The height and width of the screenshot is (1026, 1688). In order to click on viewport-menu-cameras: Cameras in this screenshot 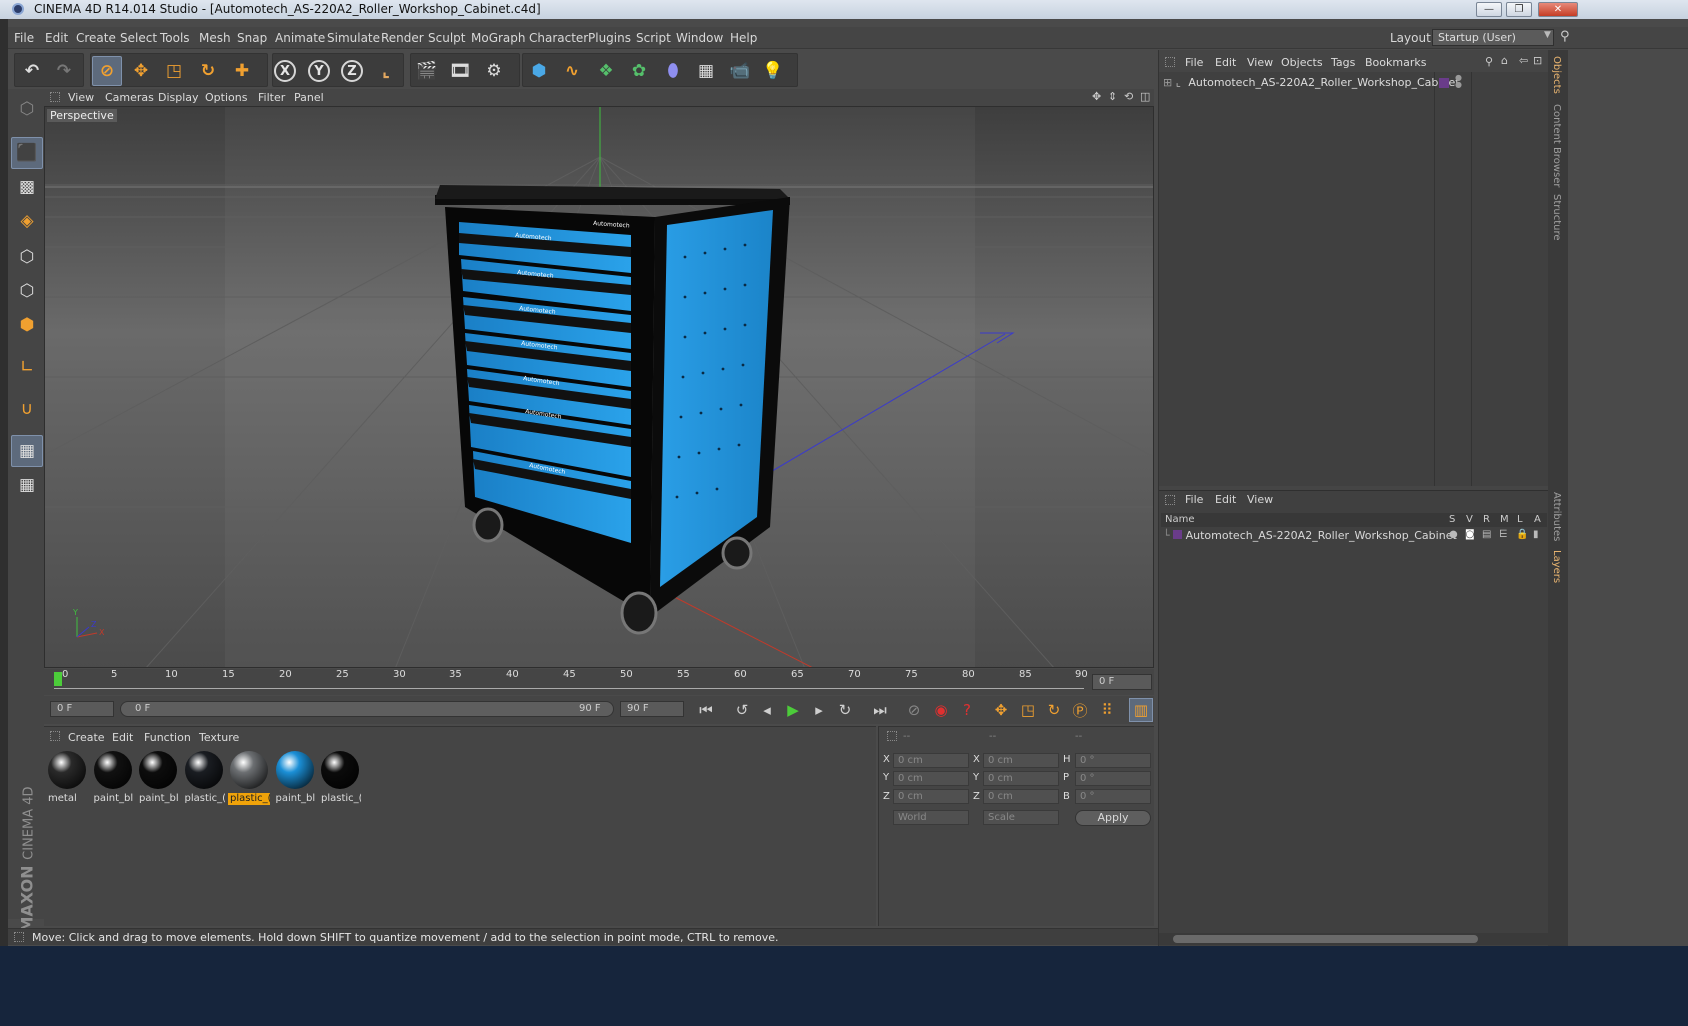, I will do `click(129, 97)`.